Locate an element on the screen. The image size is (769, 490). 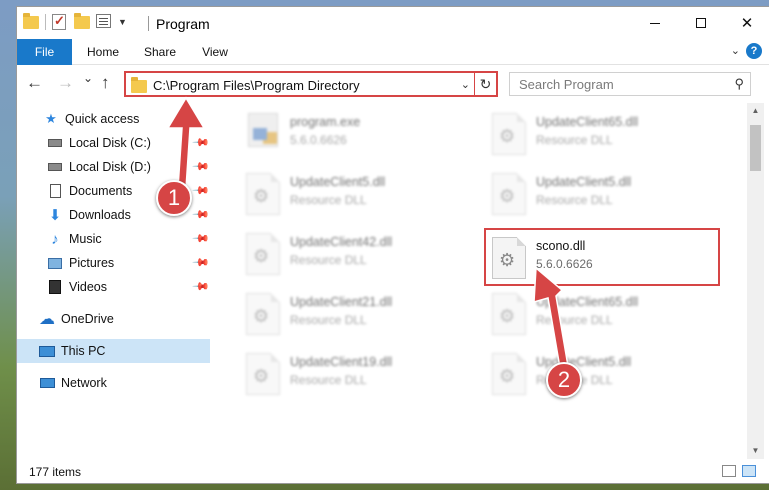
tab-share: Share is located at coordinates (160, 52).